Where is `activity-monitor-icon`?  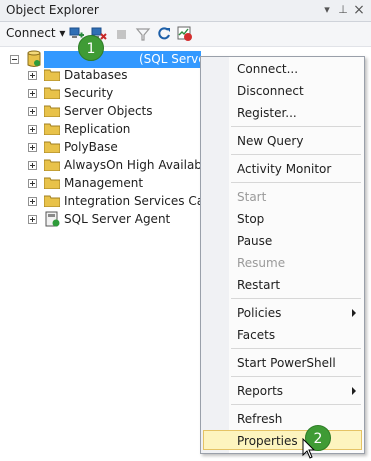 activity-monitor-icon is located at coordinates (185, 34).